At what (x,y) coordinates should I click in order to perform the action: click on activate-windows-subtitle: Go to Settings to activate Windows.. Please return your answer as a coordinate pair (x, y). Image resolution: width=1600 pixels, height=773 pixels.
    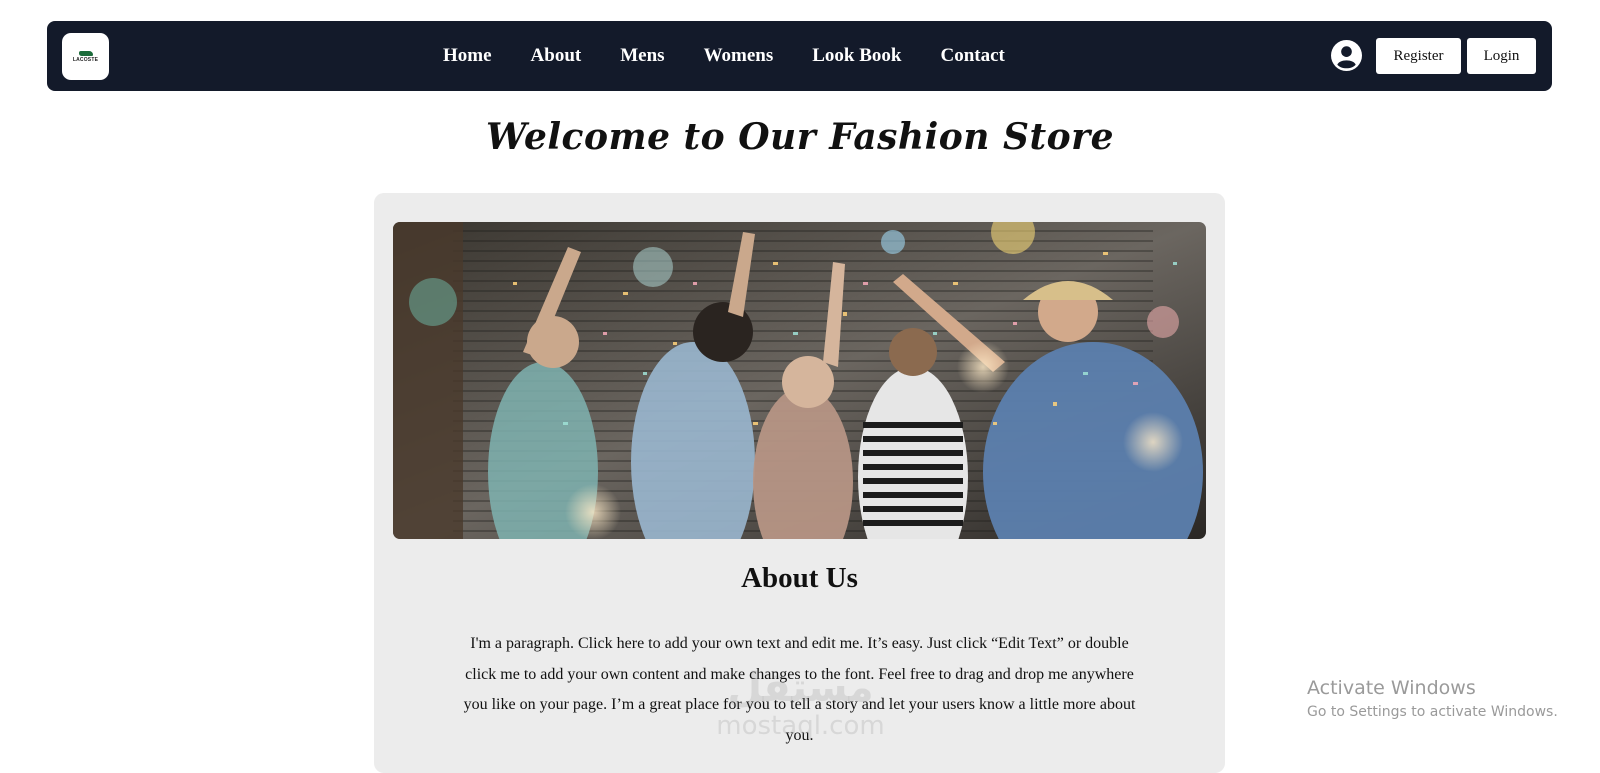
    Looking at the image, I should click on (1432, 712).